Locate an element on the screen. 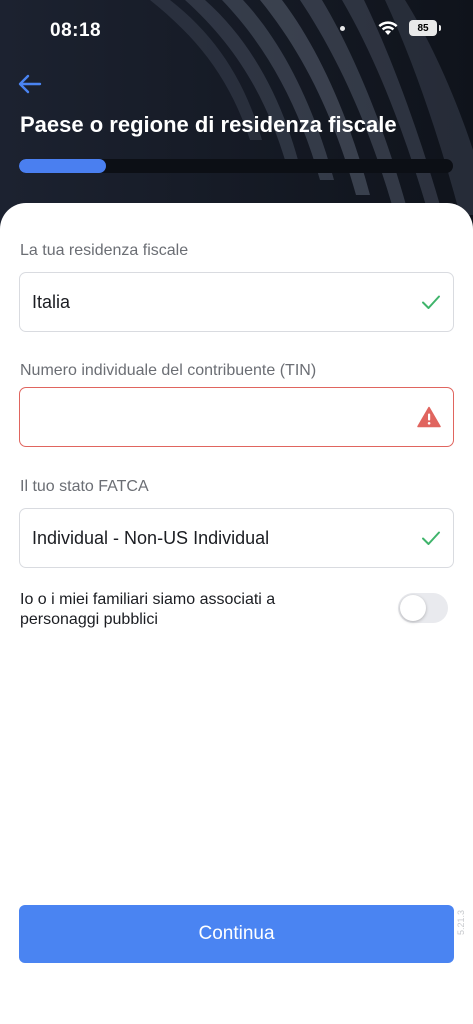  pep-toggle is located at coordinates (423, 608).